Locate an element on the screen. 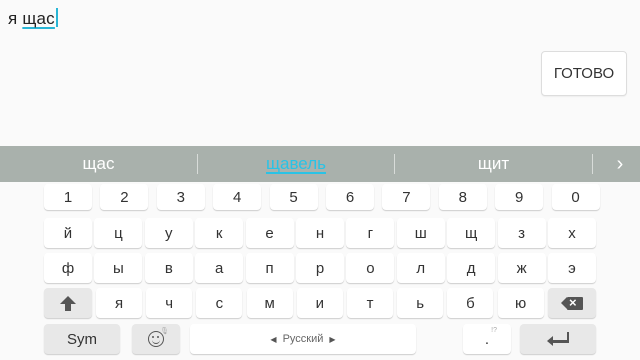 This screenshot has width=640, height=360. chevron-right-icon: ▶ is located at coordinates (332, 339).